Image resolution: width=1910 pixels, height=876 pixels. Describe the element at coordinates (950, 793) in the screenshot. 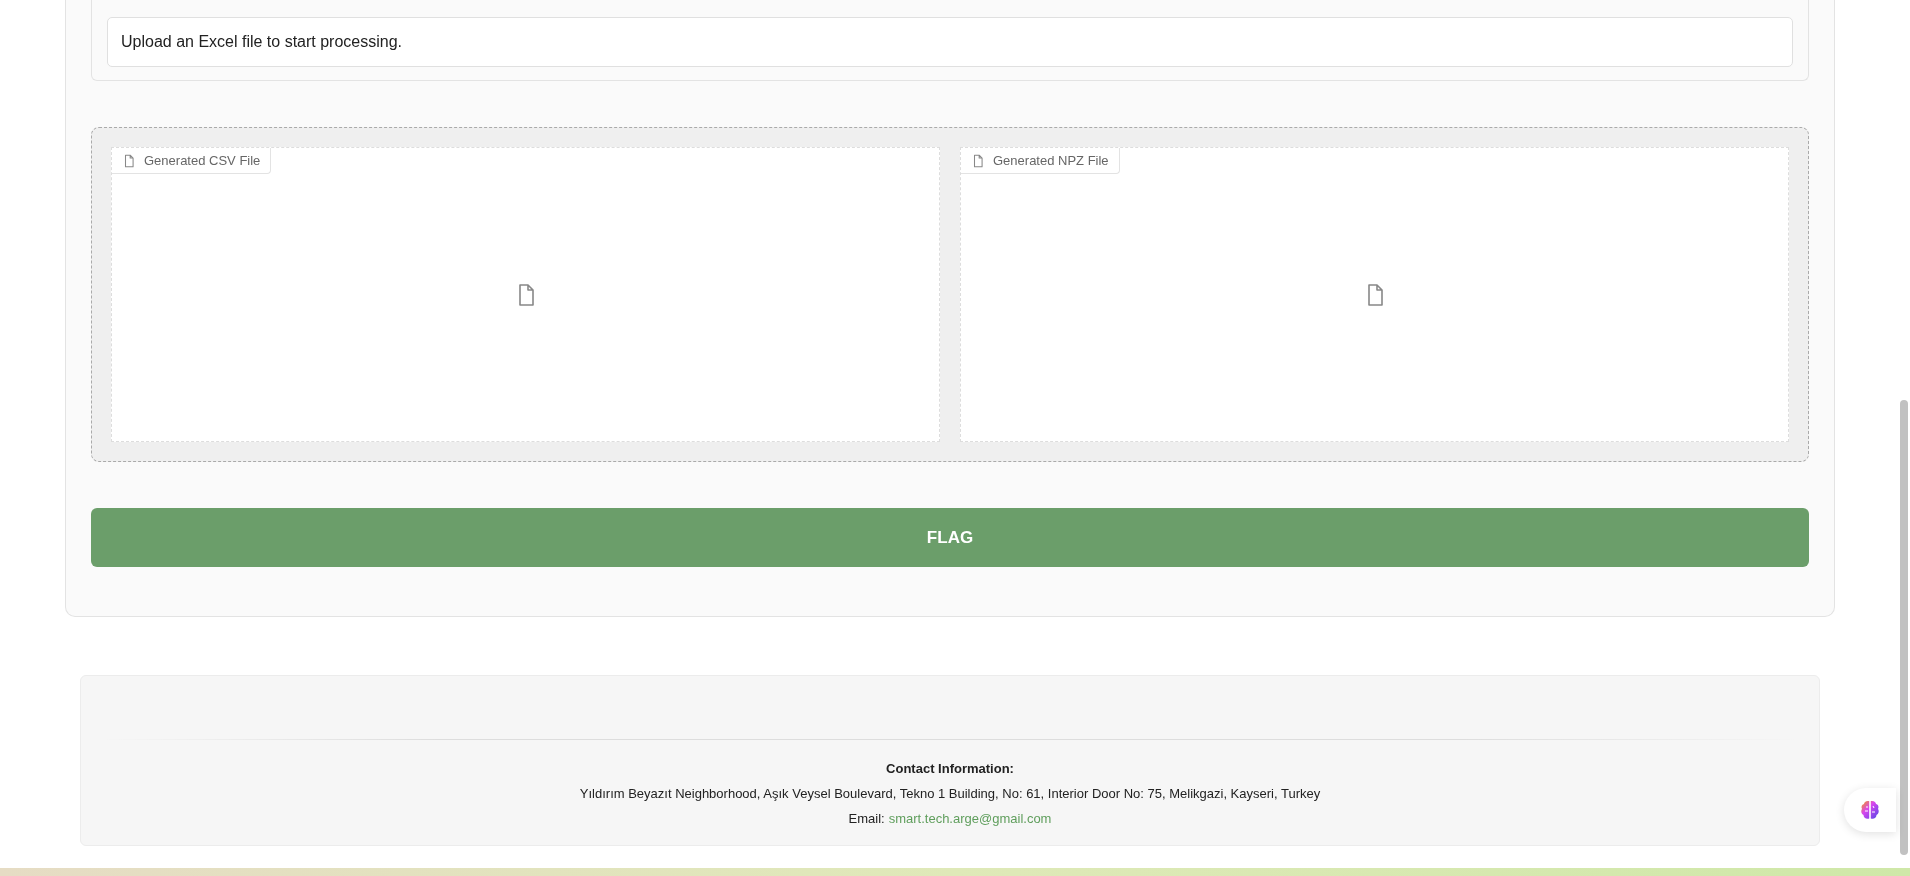

I see `address-text: Yıldırım Beyazıt Neighborhood, Aşık Veysel Boulevard, Tekno 1 Building, No: 61, Interior Door No: 75, Melikgazi, Kayseri, Turkey` at that location.